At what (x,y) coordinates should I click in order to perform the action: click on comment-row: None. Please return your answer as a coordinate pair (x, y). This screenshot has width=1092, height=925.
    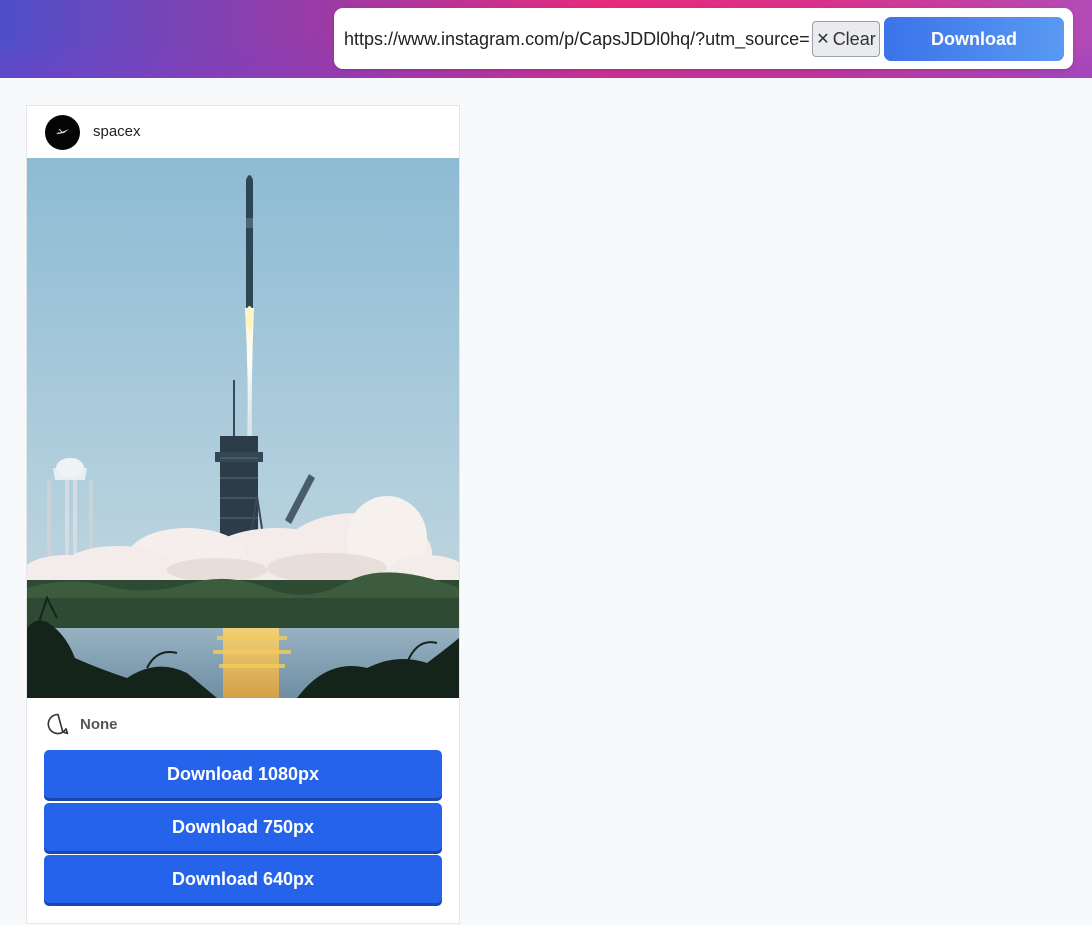
    Looking at the image, I should click on (82, 724).